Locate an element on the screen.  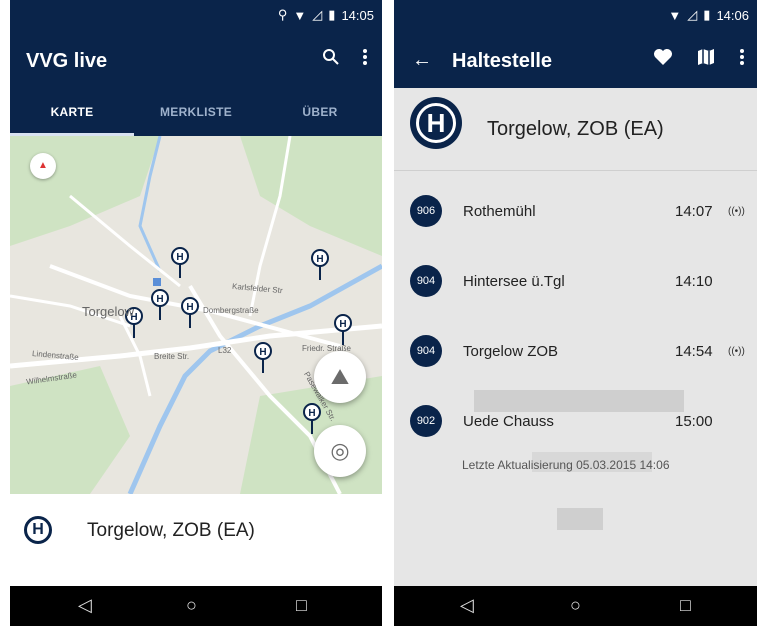
selected-stop-card: H Torgelow, ZOB (EA) is located at coordinates (196, 540).